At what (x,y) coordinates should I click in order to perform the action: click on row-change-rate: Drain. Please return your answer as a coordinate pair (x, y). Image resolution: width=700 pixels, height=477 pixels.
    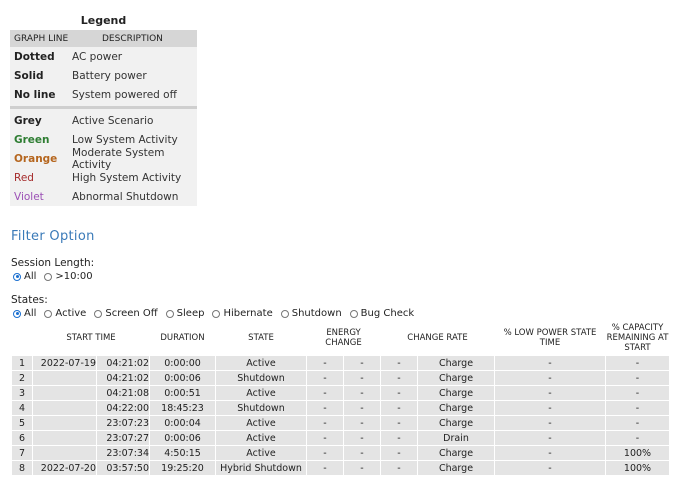
    Looking at the image, I should click on (456, 438).